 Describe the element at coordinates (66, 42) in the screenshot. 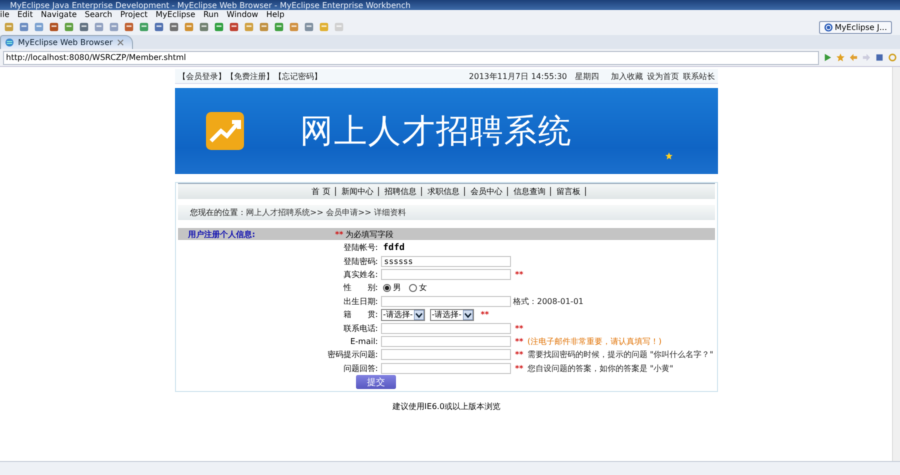

I see `editor-tab: MyEclipse Web Browser` at that location.